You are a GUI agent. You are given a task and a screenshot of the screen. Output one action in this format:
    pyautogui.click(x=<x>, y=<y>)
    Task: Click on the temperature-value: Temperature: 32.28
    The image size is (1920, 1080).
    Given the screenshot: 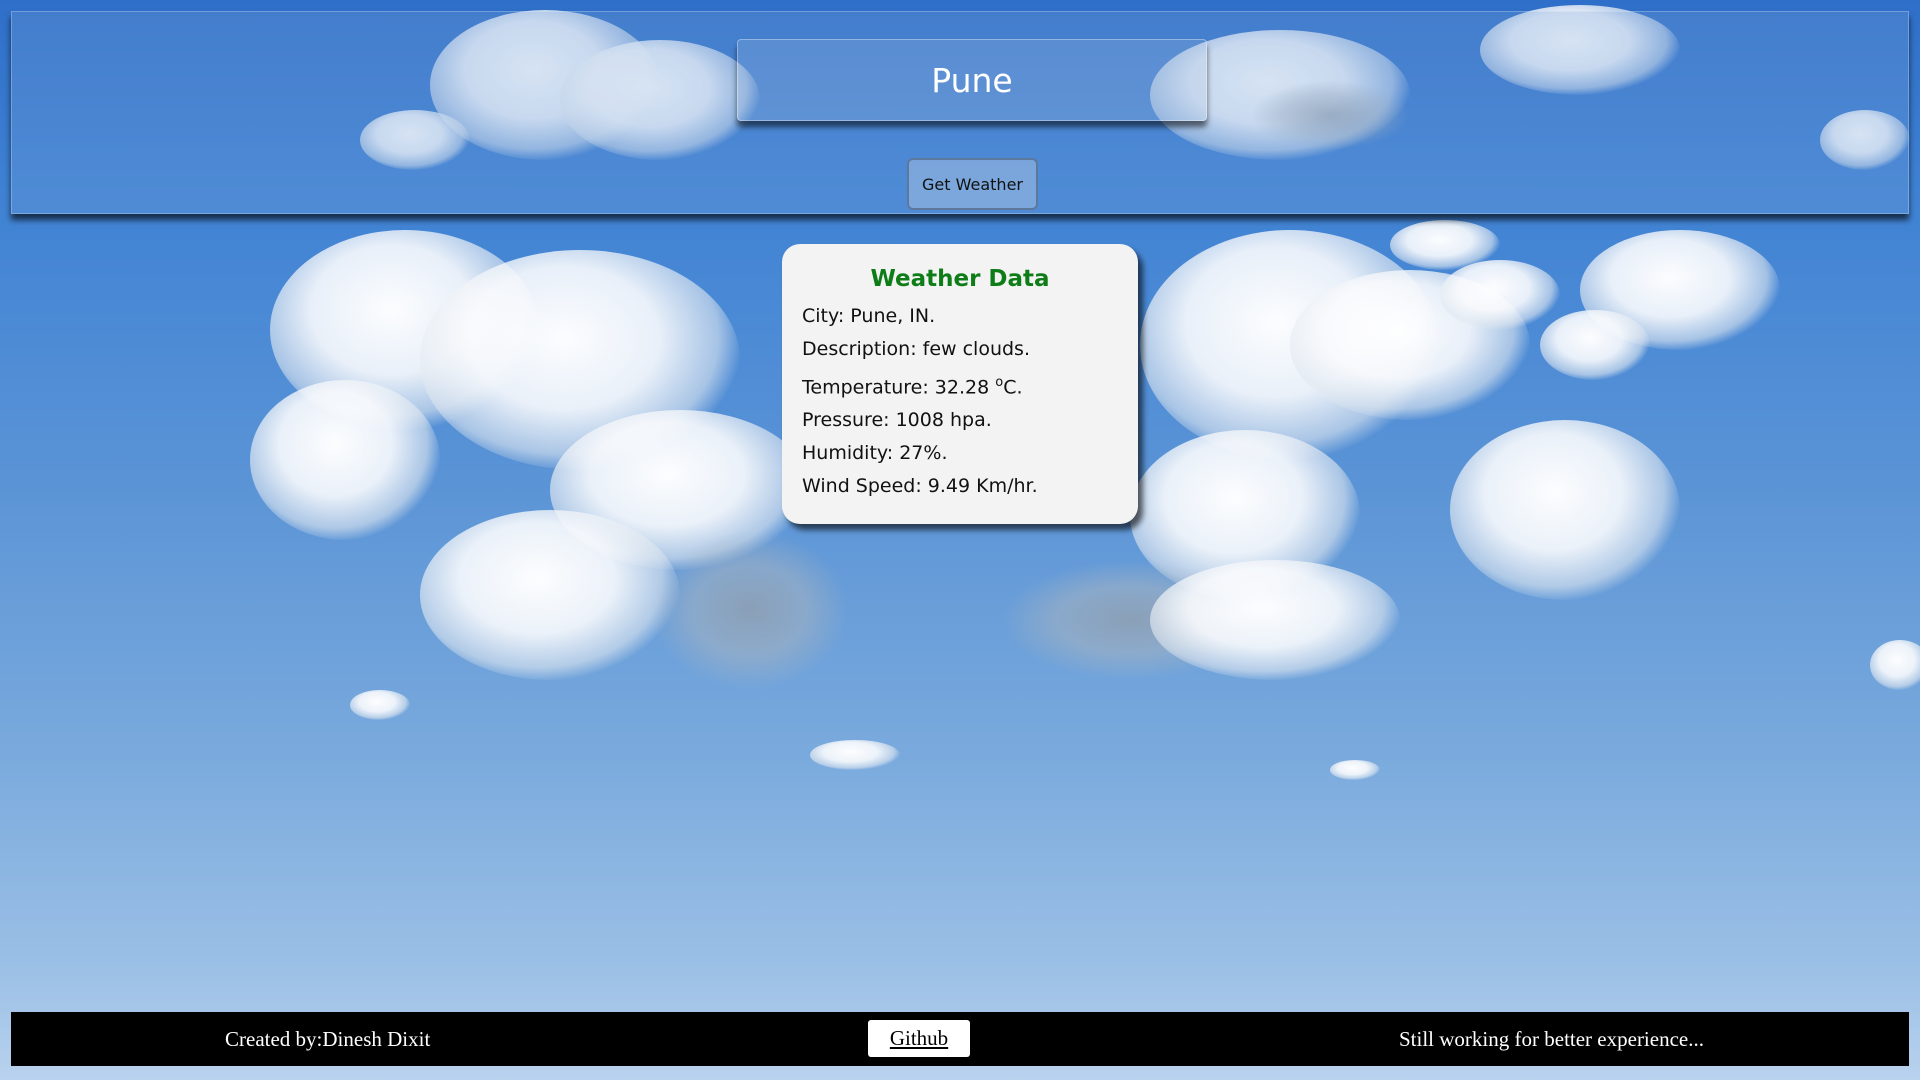 What is the action you would take?
    pyautogui.click(x=899, y=387)
    